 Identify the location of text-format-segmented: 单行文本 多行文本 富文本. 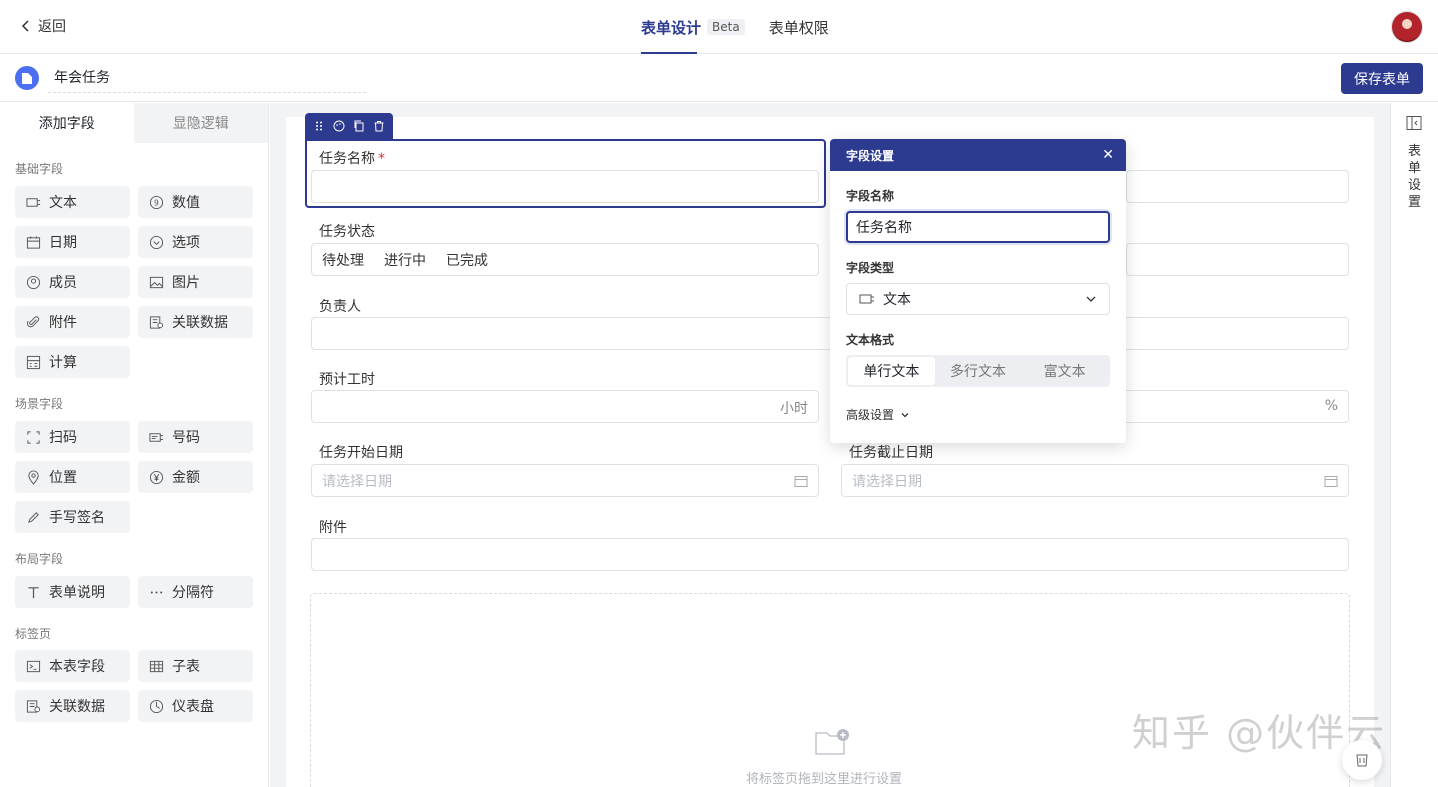
(978, 371).